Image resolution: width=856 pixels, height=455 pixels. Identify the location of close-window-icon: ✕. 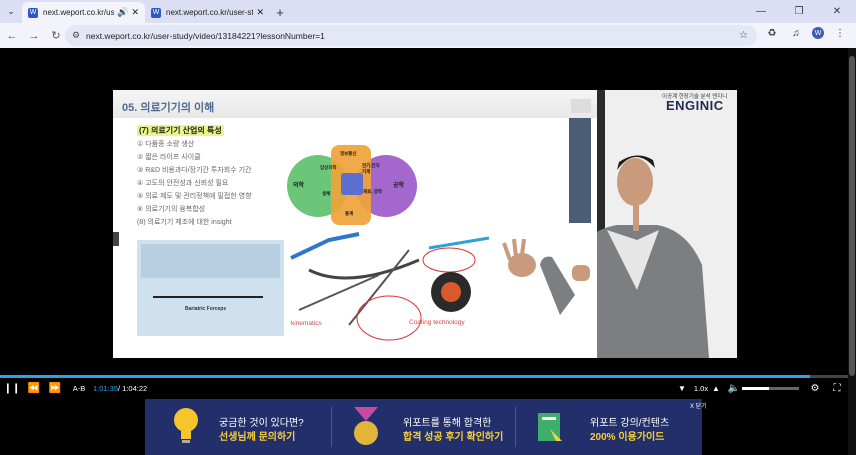
(837, 11).